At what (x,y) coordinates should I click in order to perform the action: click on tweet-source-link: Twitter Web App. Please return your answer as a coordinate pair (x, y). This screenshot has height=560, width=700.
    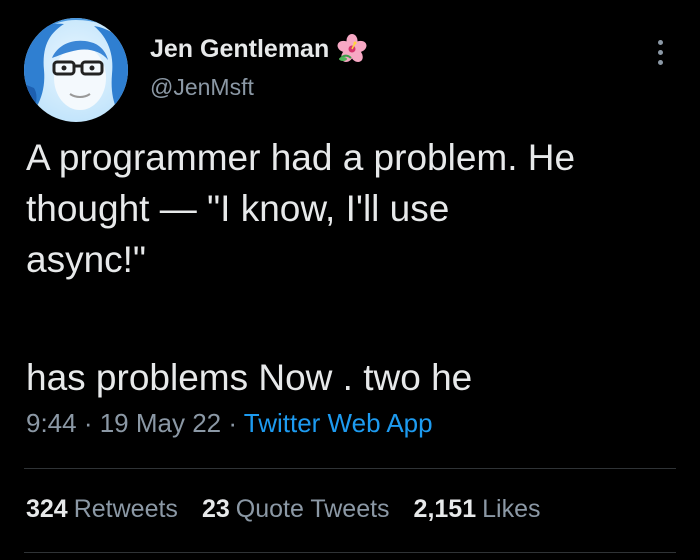
    Looking at the image, I should click on (338, 423).